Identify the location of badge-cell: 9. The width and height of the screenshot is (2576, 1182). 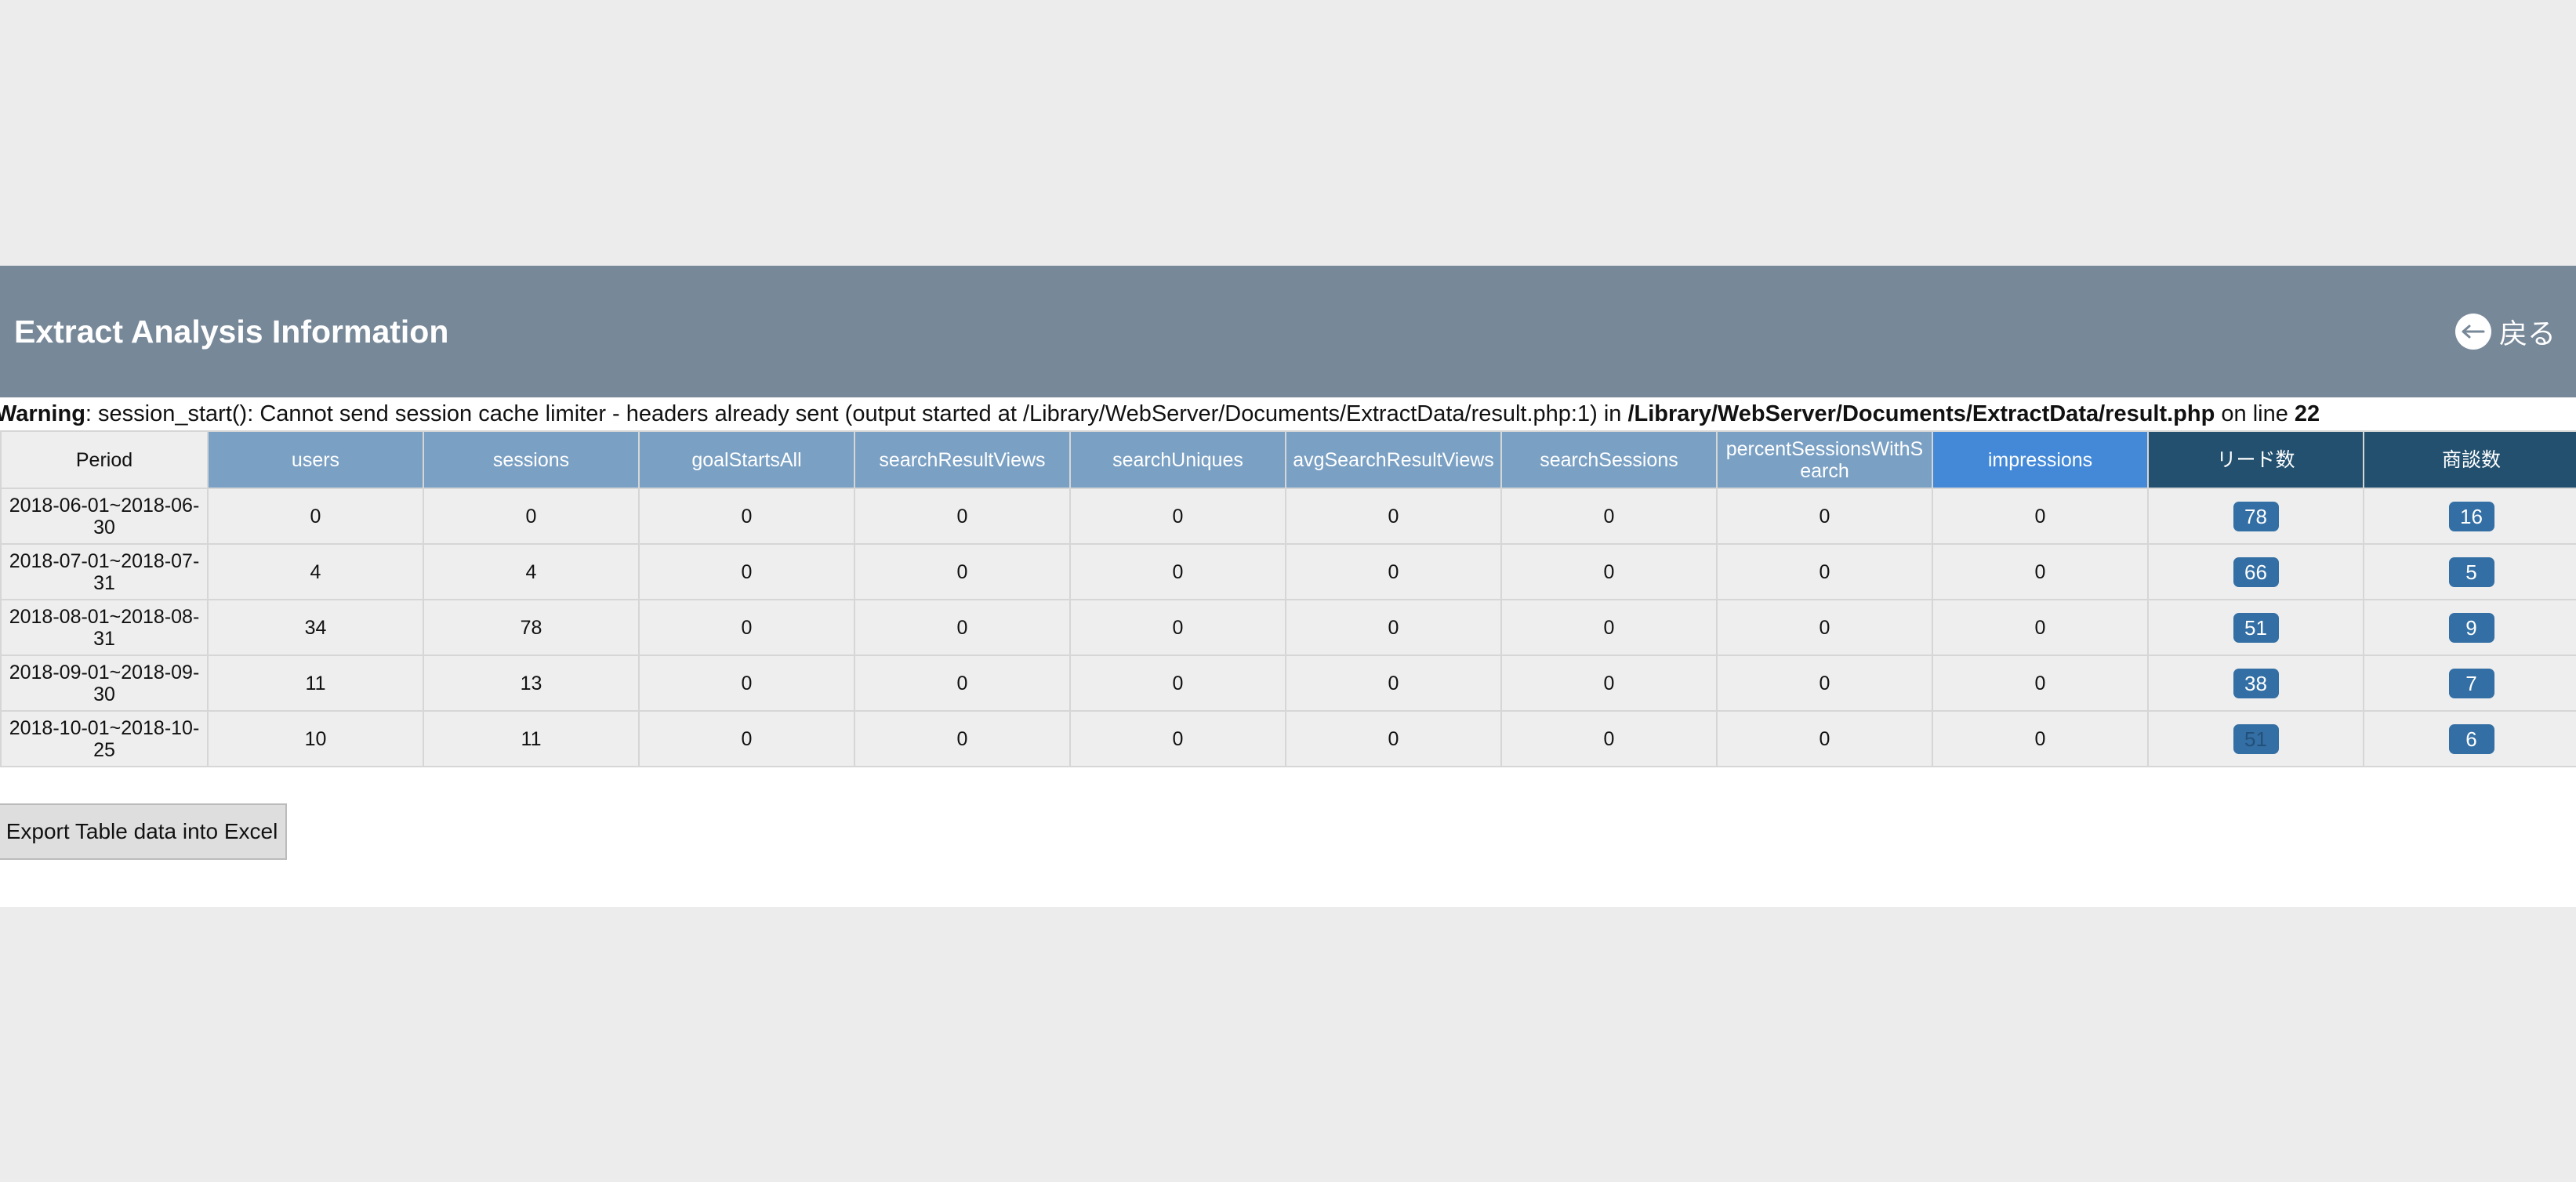
(2470, 627).